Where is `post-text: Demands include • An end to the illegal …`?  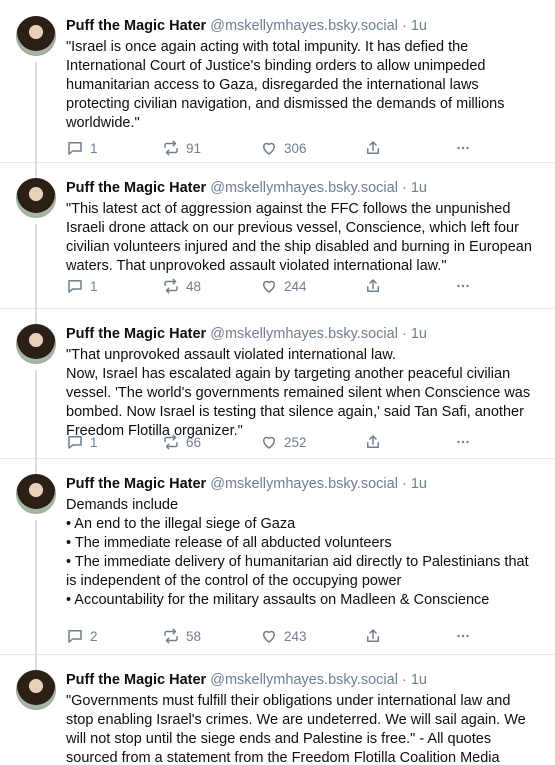 post-text: Demands include • An end to the illegal … is located at coordinates (297, 552).